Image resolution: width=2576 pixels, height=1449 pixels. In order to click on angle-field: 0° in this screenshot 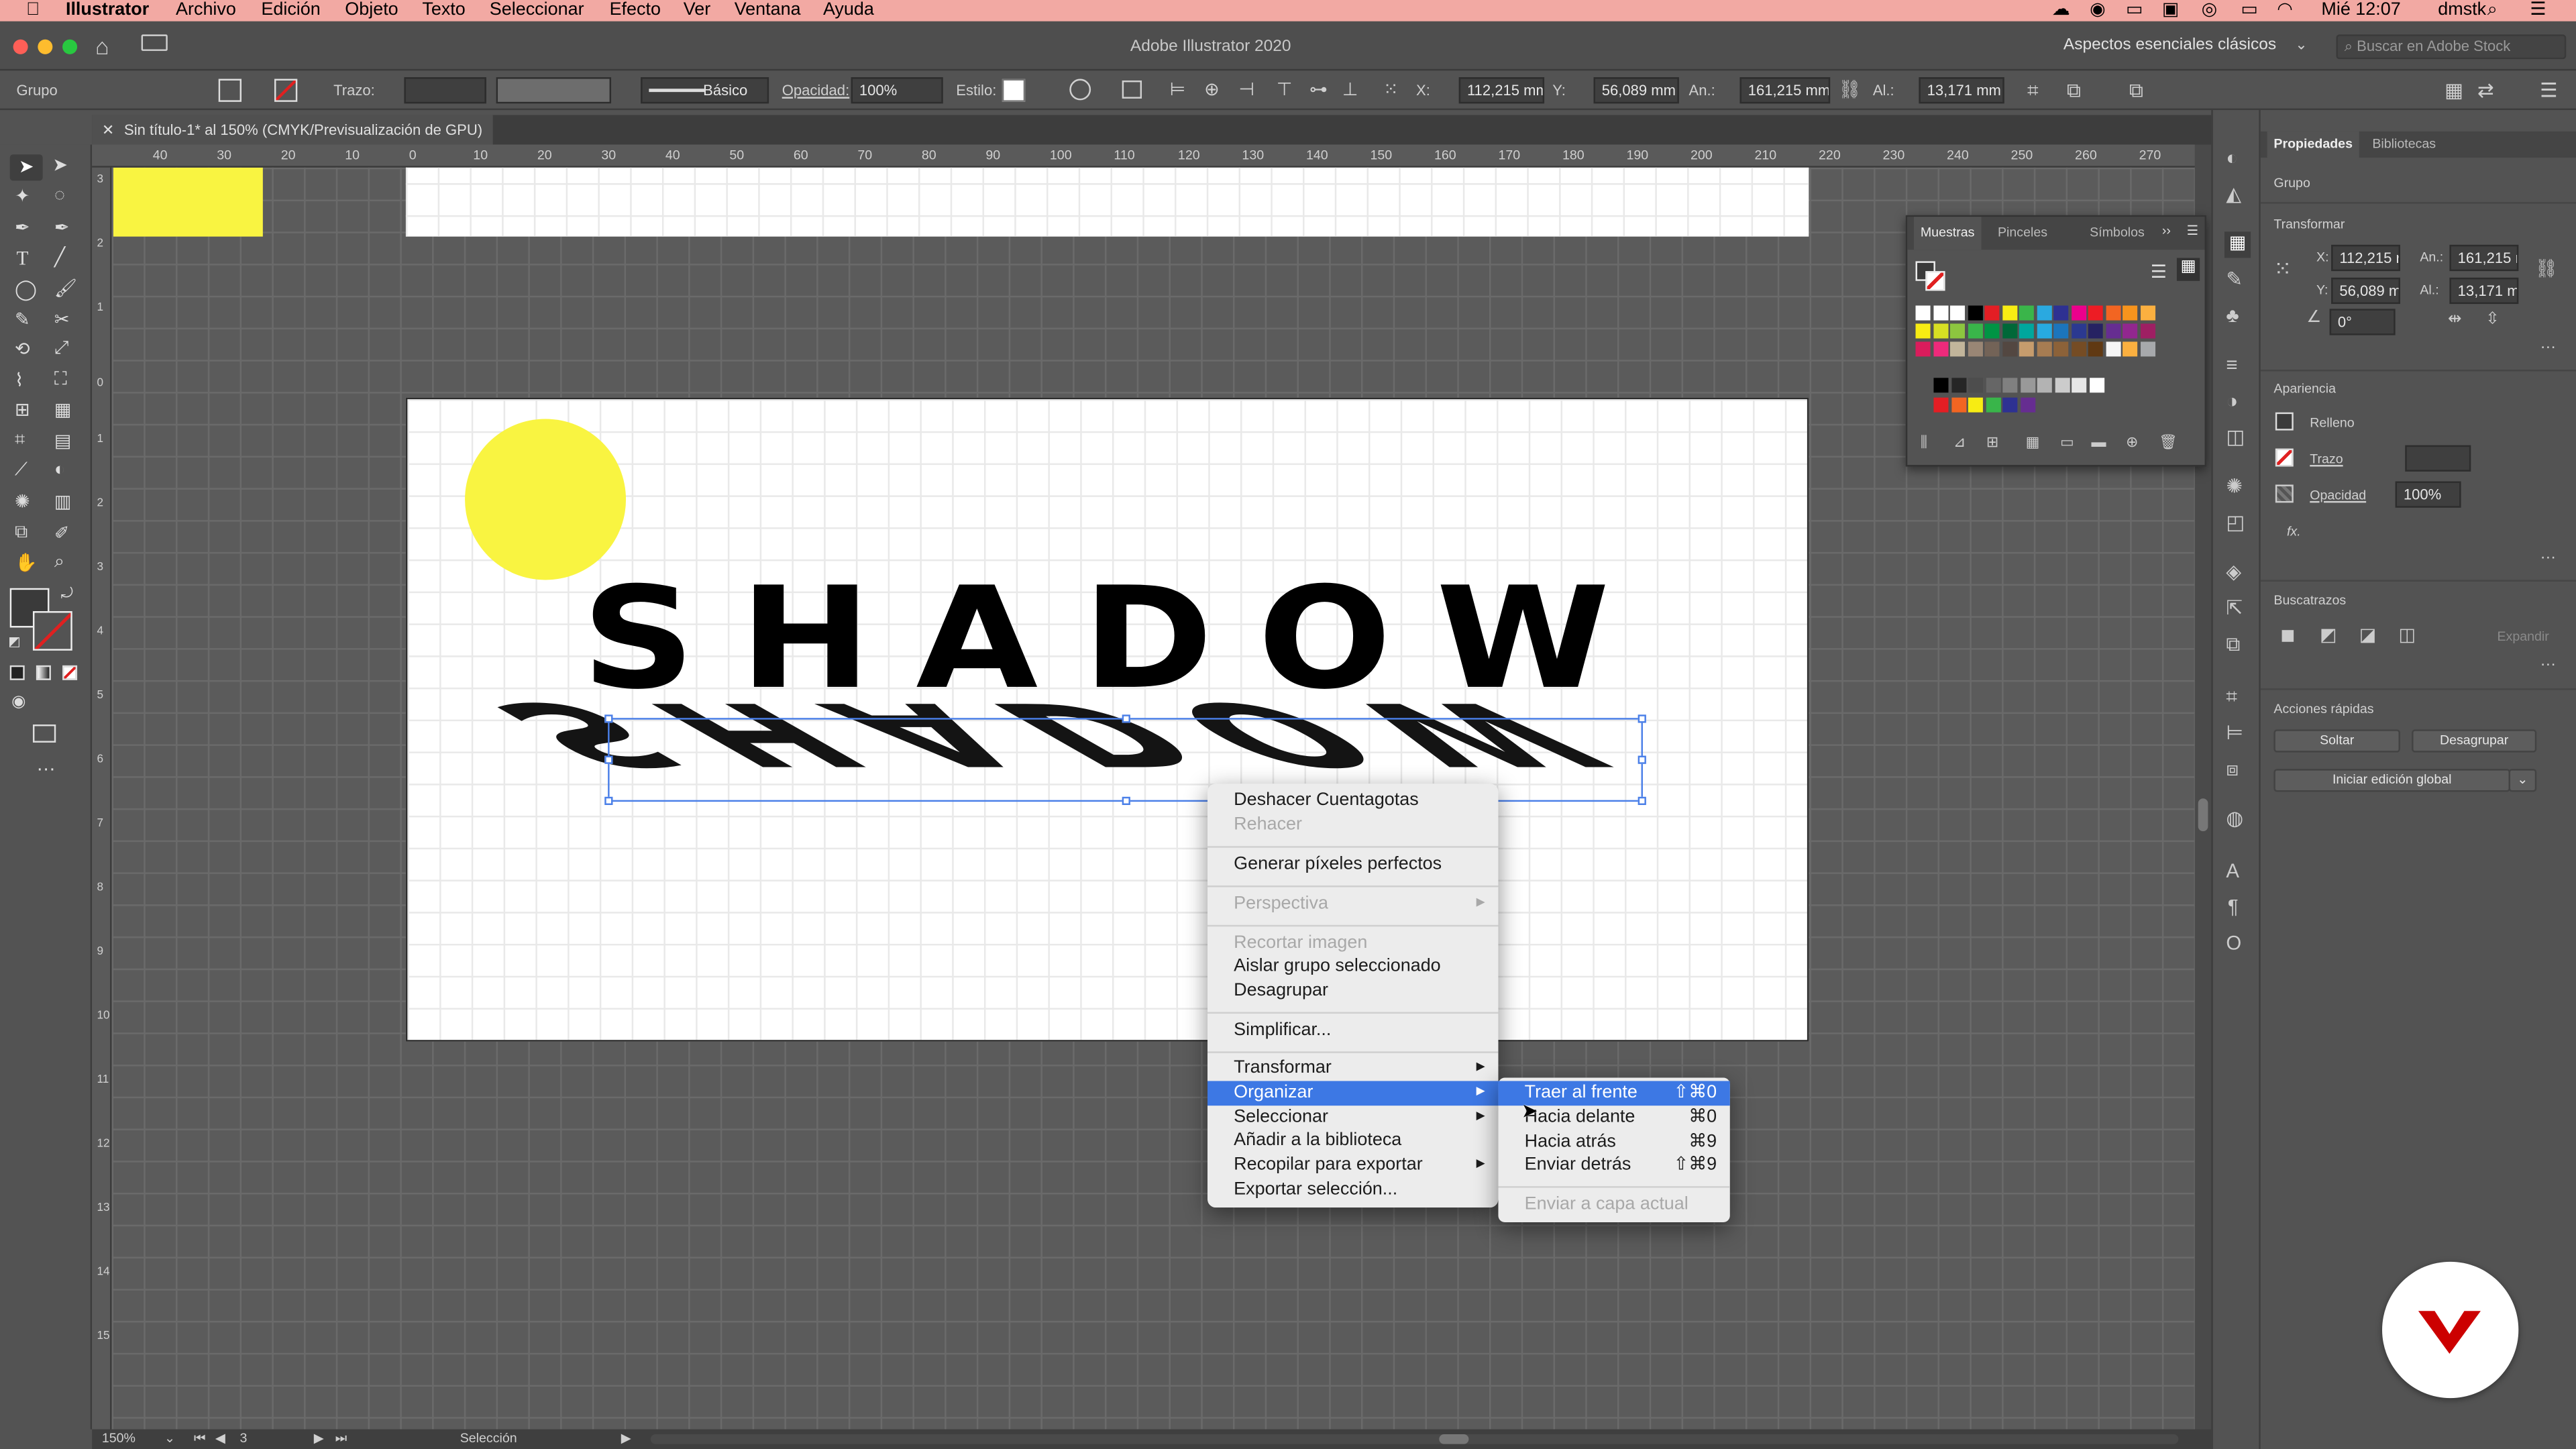, I will do `click(2362, 322)`.